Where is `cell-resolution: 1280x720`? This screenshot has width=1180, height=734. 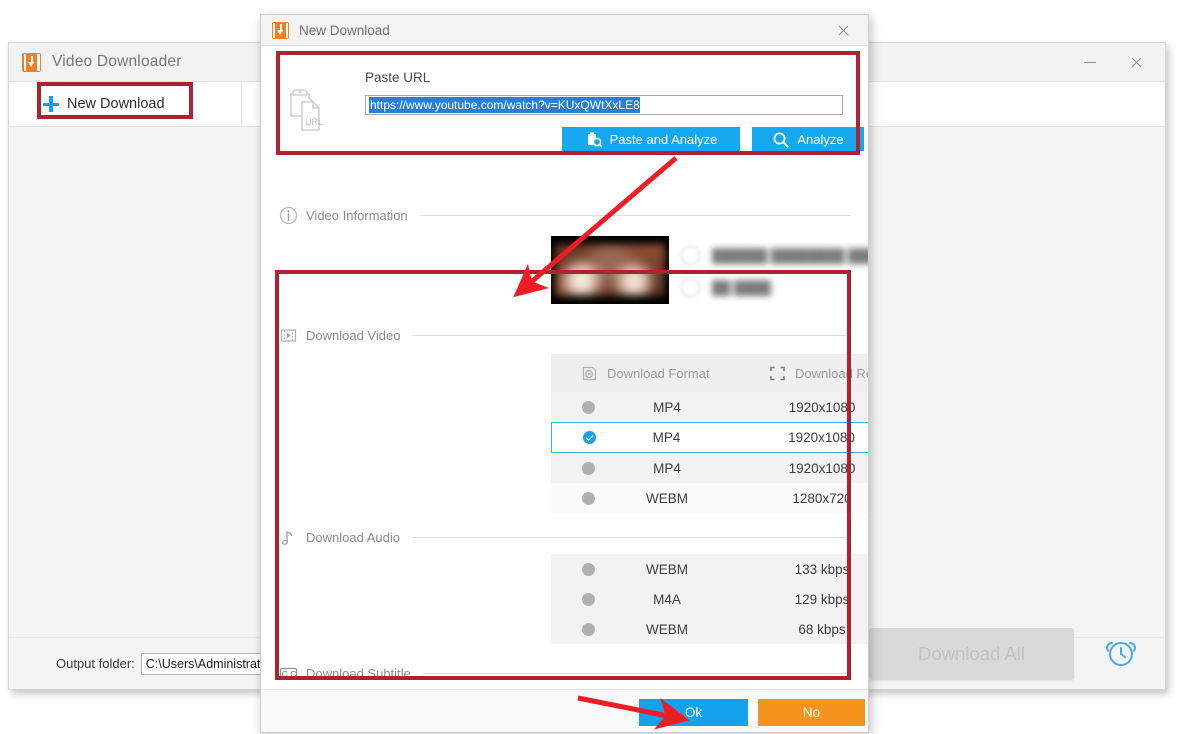 cell-resolution: 1280x720 is located at coordinates (822, 498).